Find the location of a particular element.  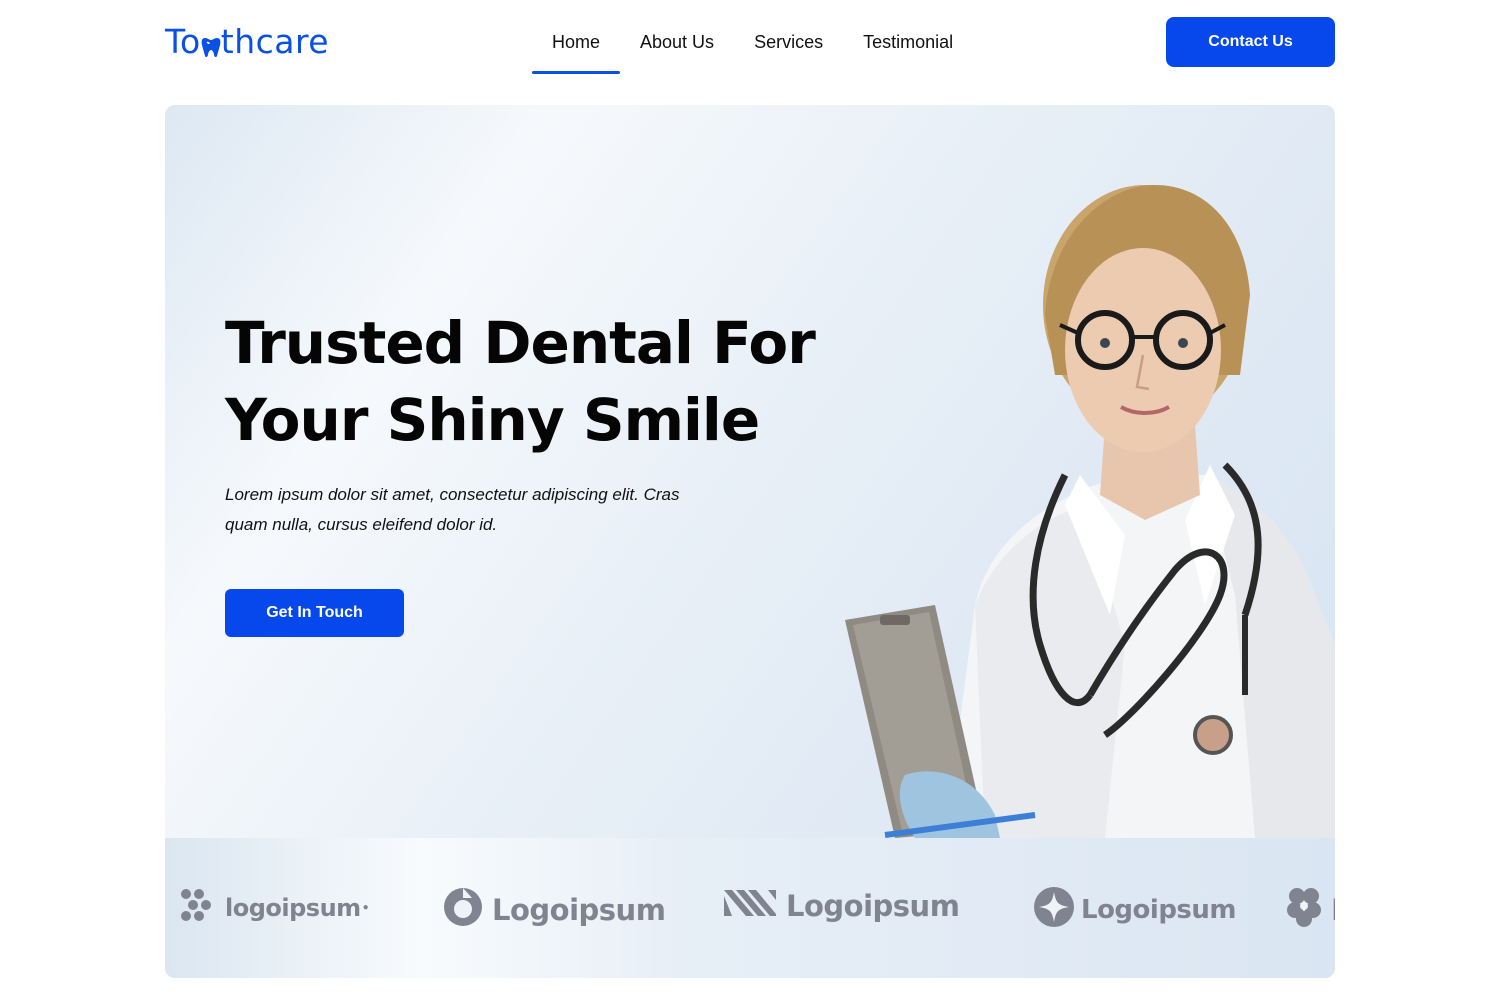

partner-logo-1-text: logoipsum is located at coordinates (293, 907).